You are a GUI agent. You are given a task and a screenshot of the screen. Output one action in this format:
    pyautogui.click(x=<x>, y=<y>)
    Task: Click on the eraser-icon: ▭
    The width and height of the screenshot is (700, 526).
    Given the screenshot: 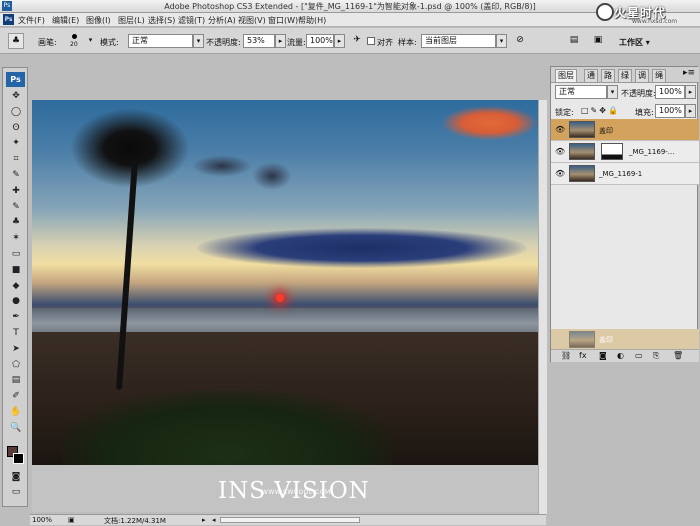 What is the action you would take?
    pyautogui.click(x=16, y=254)
    